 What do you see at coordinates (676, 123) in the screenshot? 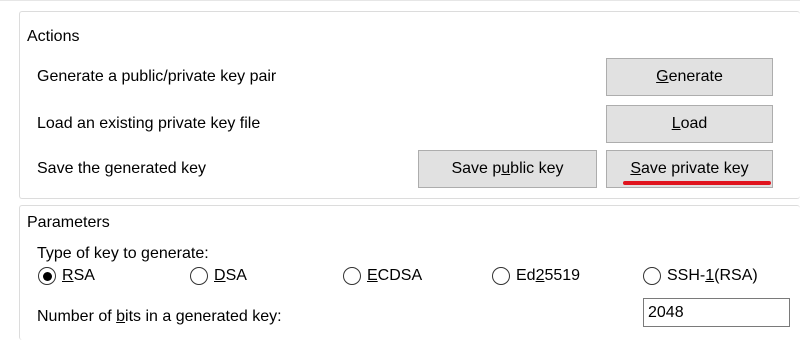
I see `load-button-mnemonic: L` at bounding box center [676, 123].